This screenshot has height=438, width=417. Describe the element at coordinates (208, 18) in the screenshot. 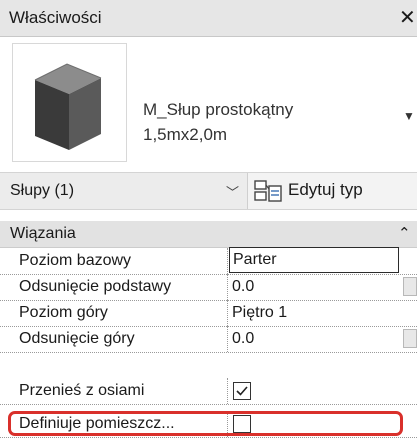

I see `panel-titlebar: Właściwości ✕` at that location.